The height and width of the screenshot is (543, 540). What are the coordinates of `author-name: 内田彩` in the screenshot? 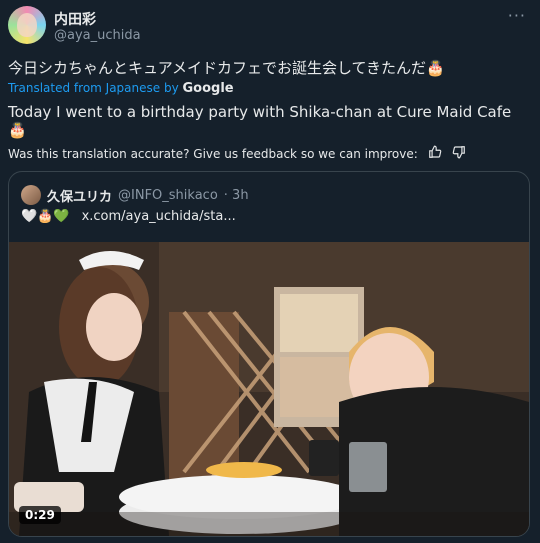 It's located at (75, 19).